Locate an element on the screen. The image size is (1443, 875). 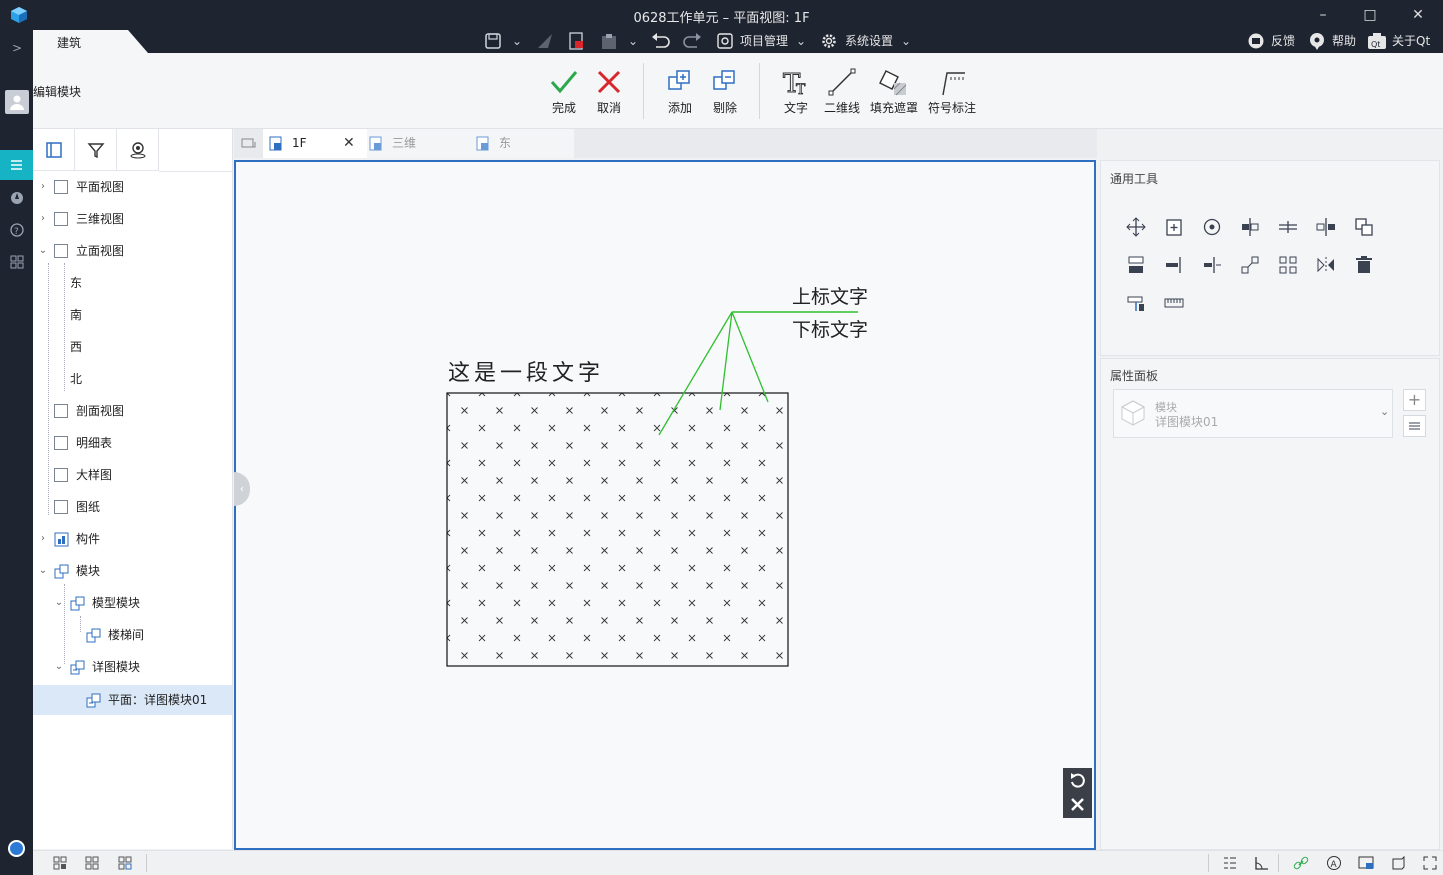
tree-item-north: 北 is located at coordinates (132, 379).